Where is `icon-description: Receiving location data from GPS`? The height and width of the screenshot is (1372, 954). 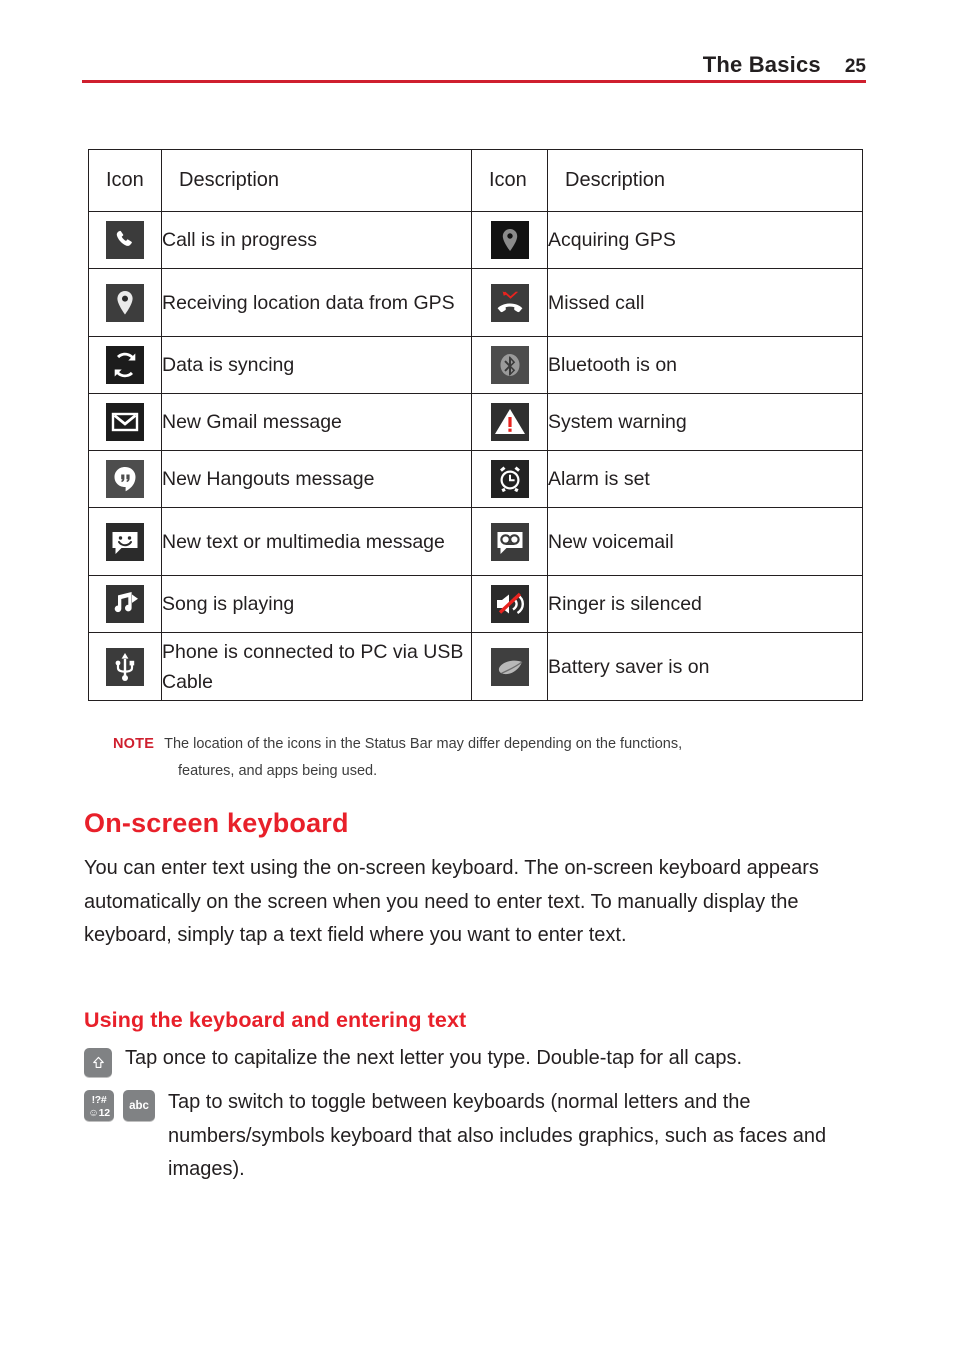
icon-description: Receiving location data from GPS is located at coordinates (316, 302).